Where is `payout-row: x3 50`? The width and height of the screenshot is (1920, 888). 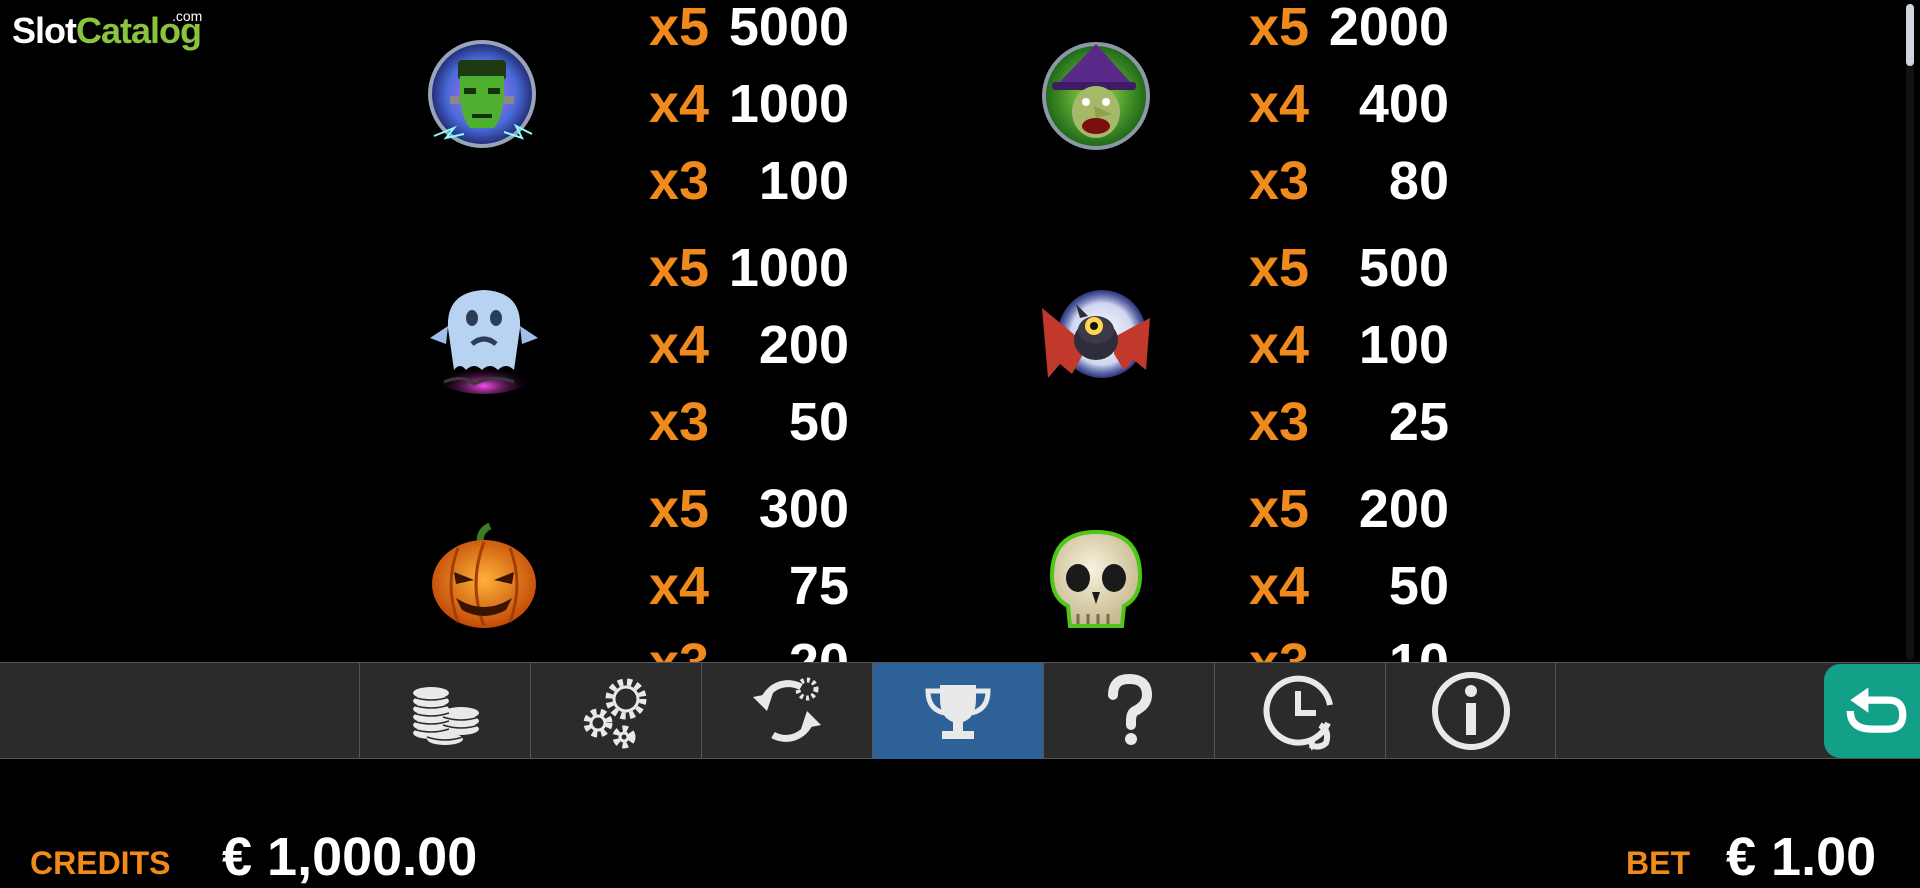 payout-row: x3 50 is located at coordinates (749, 433).